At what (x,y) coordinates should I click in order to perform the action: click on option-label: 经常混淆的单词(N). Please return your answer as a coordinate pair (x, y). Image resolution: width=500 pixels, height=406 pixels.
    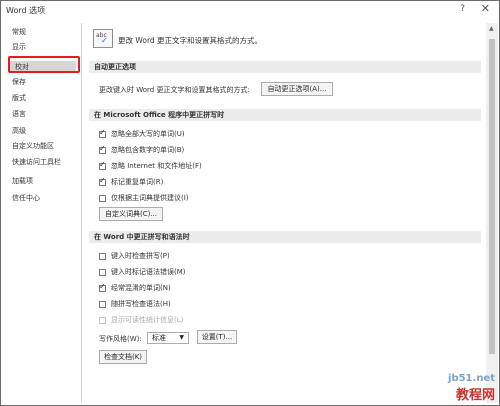
    Looking at the image, I should click on (141, 288).